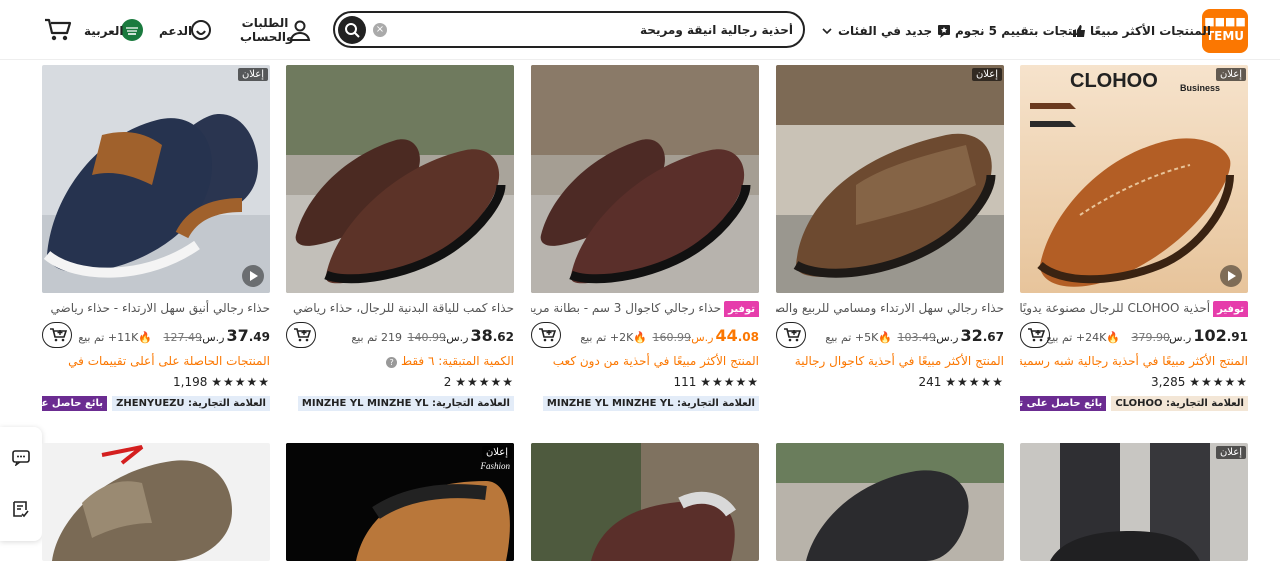 The image size is (1280, 561). Describe the element at coordinates (400, 361) in the screenshot. I see `product-tag: الكمية المتبقية: ٦ فقط ?` at that location.